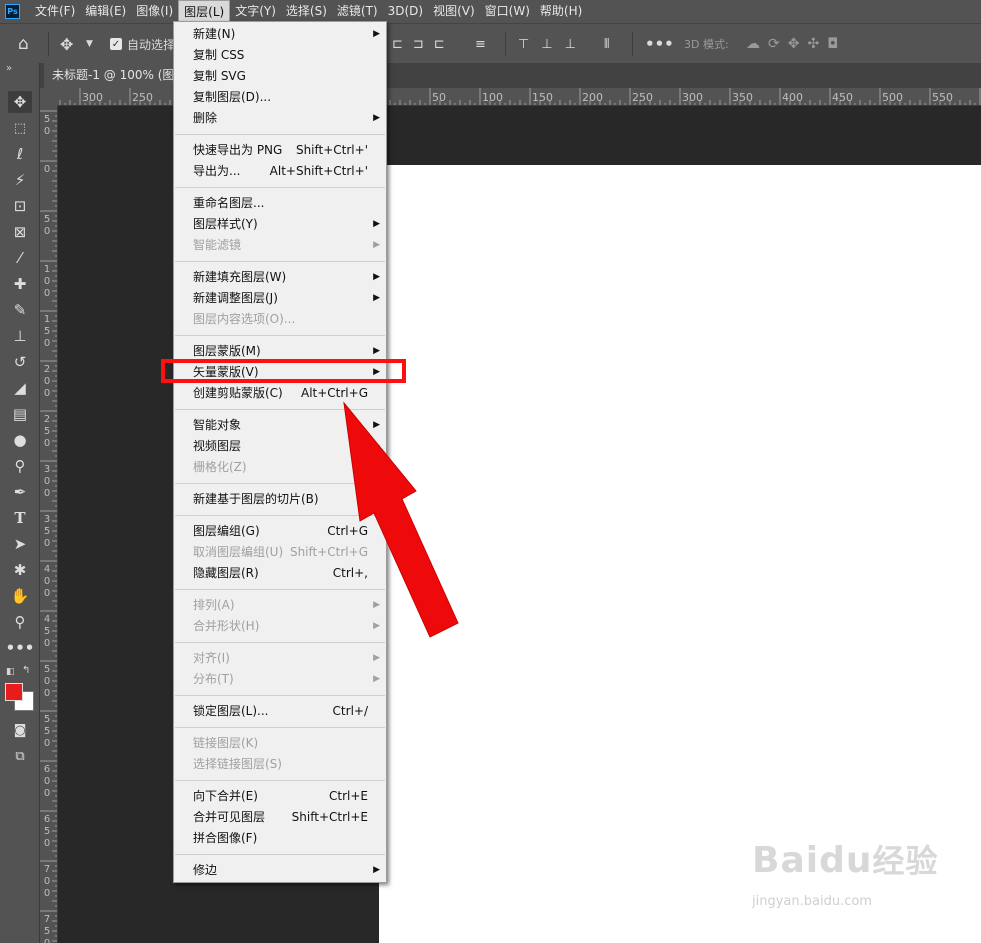 The height and width of the screenshot is (943, 981). I want to click on menu-item: 帮助(H), so click(561, 11).